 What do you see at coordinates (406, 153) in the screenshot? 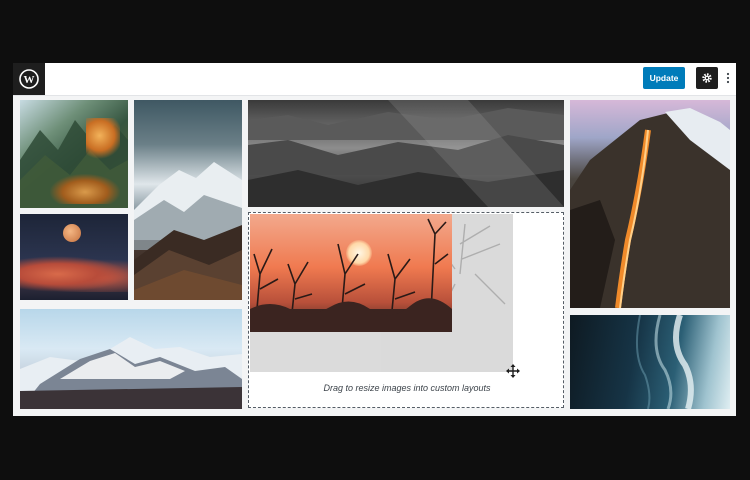
I see `gallery-image-canyon` at bounding box center [406, 153].